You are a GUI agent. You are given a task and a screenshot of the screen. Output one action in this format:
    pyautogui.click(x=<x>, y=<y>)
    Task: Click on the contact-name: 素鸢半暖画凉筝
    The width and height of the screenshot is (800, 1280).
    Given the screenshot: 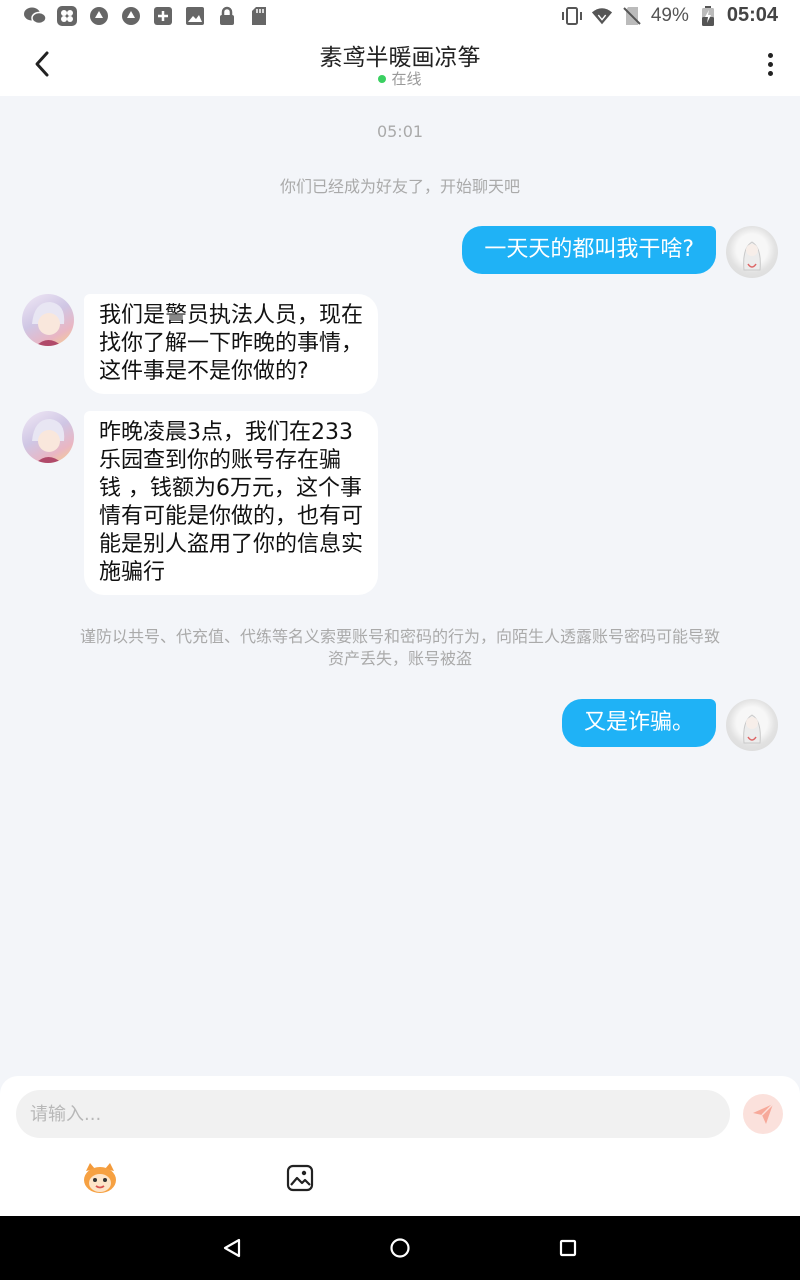 What is the action you would take?
    pyautogui.click(x=400, y=58)
    